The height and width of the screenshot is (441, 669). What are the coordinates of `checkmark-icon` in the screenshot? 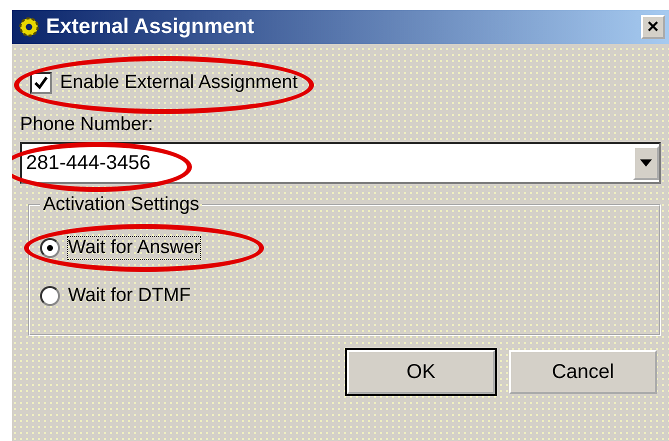 It's located at (41, 83).